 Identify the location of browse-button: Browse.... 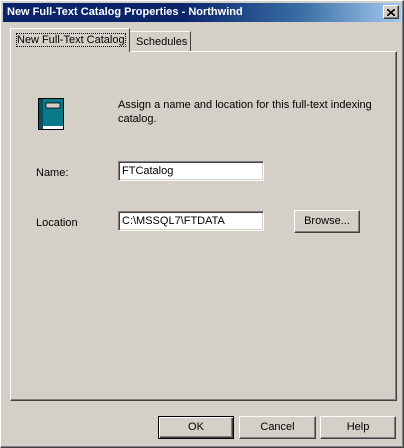
(327, 221).